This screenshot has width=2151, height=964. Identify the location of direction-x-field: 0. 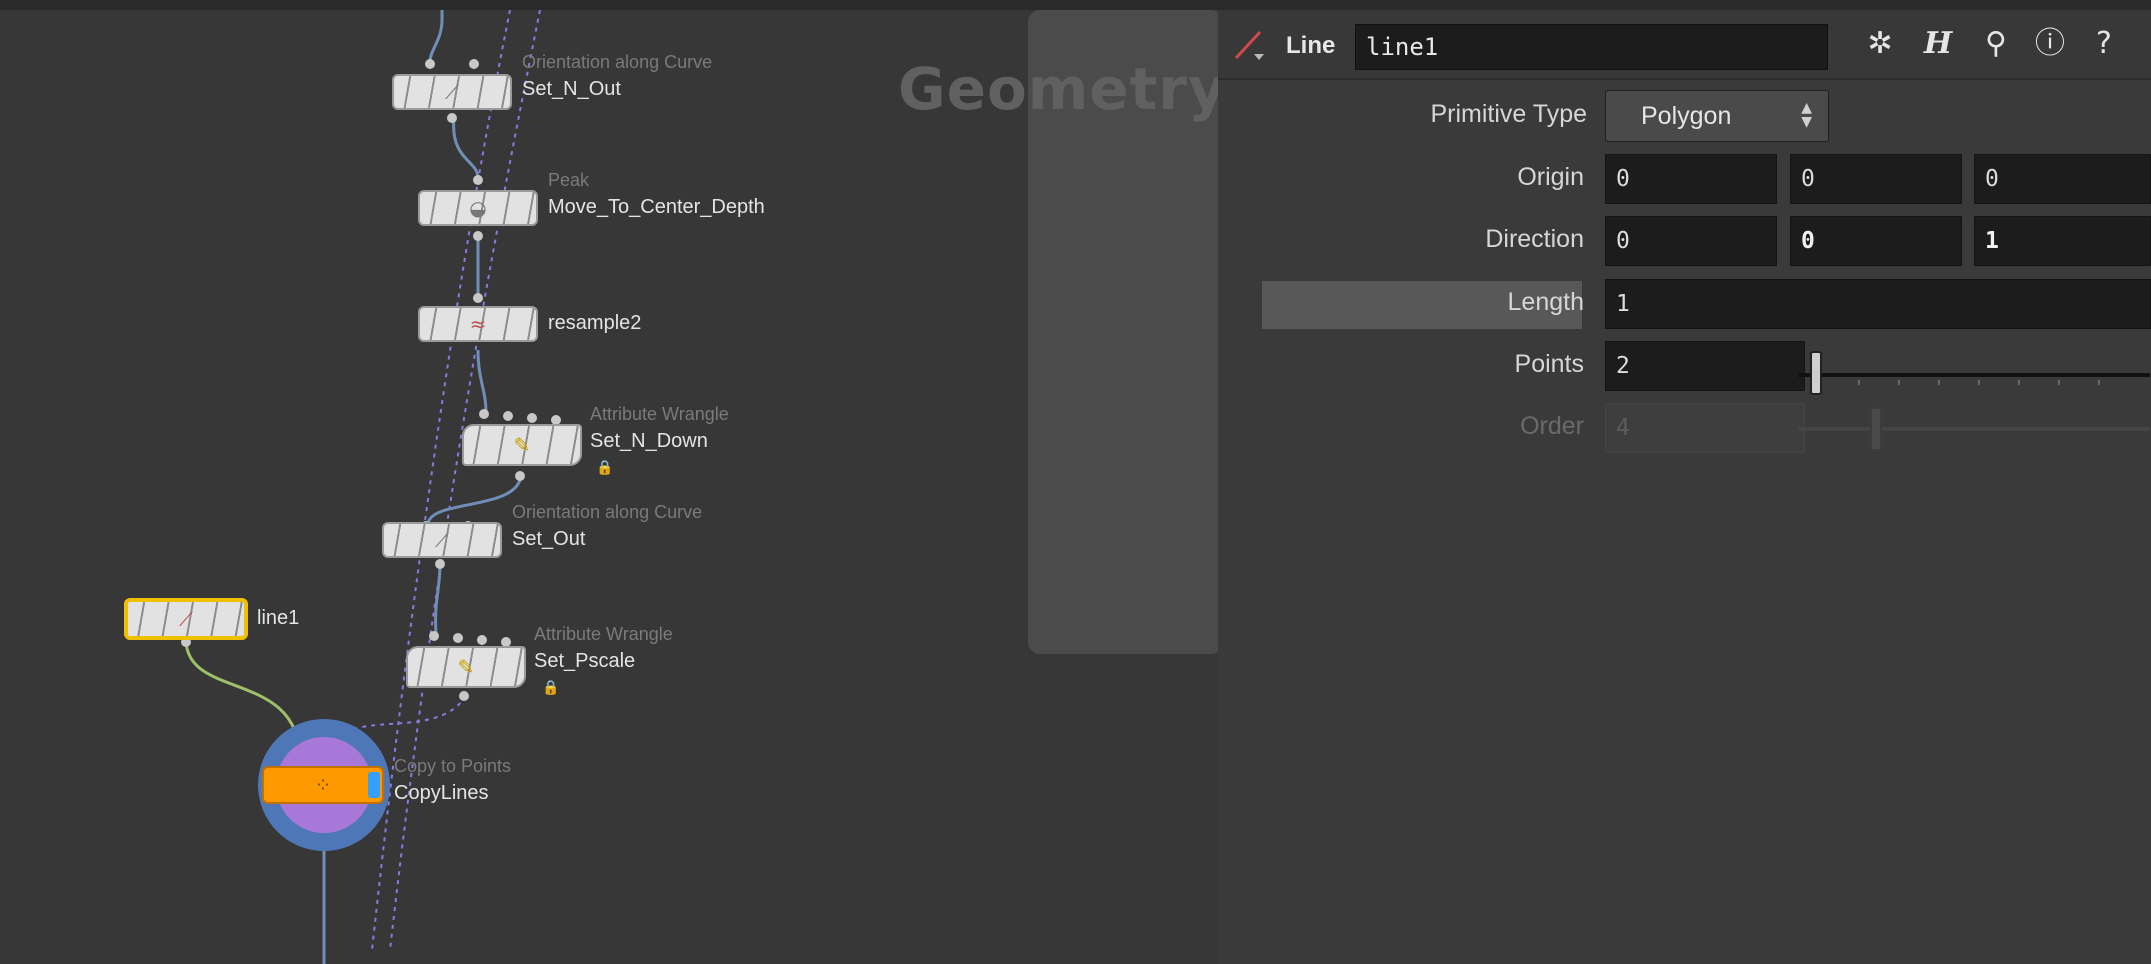
(1691, 241).